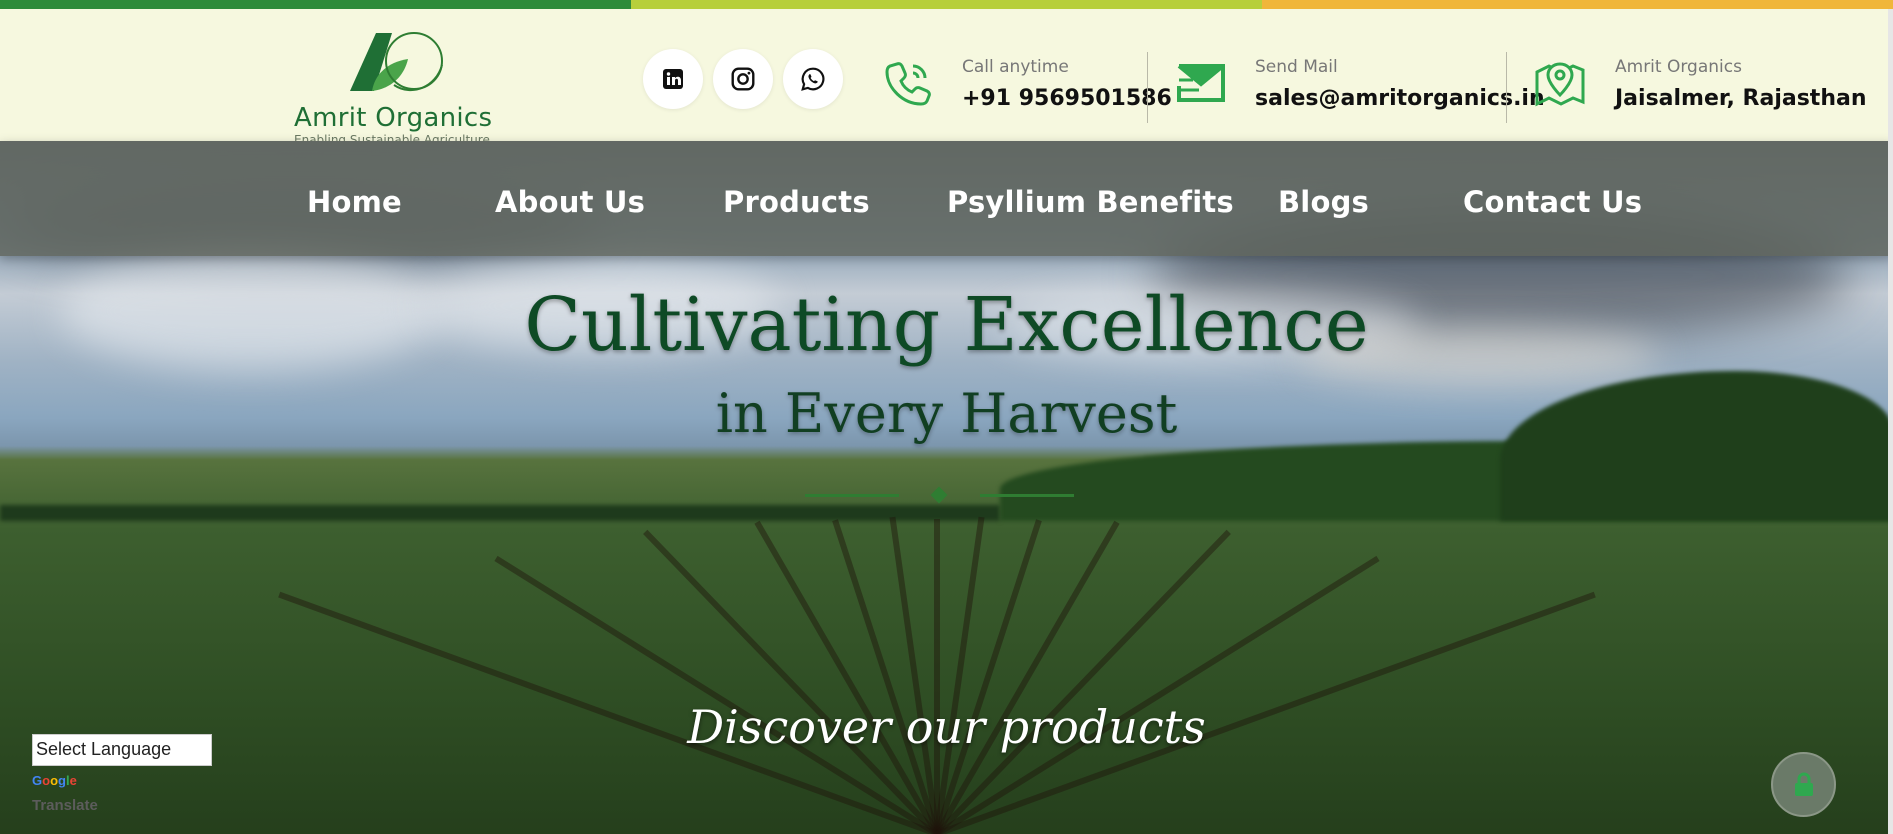 The image size is (1893, 834). I want to click on linkedin-button, so click(673, 79).